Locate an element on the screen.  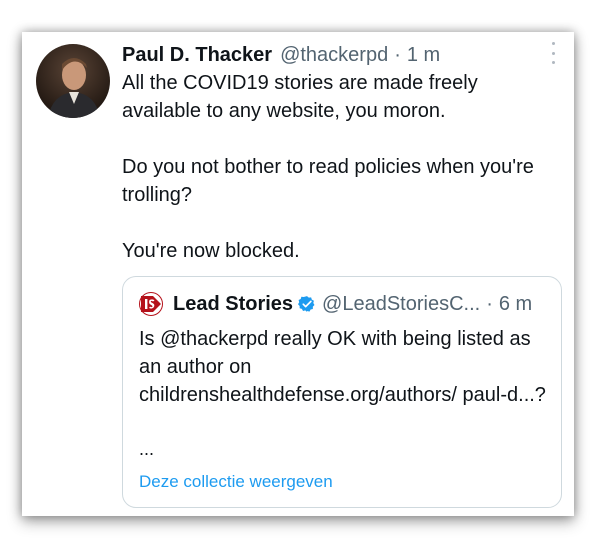
quoted-tweet-header: Lead Stories @LeadStoriesC... · 6 m is located at coordinates (344, 304).